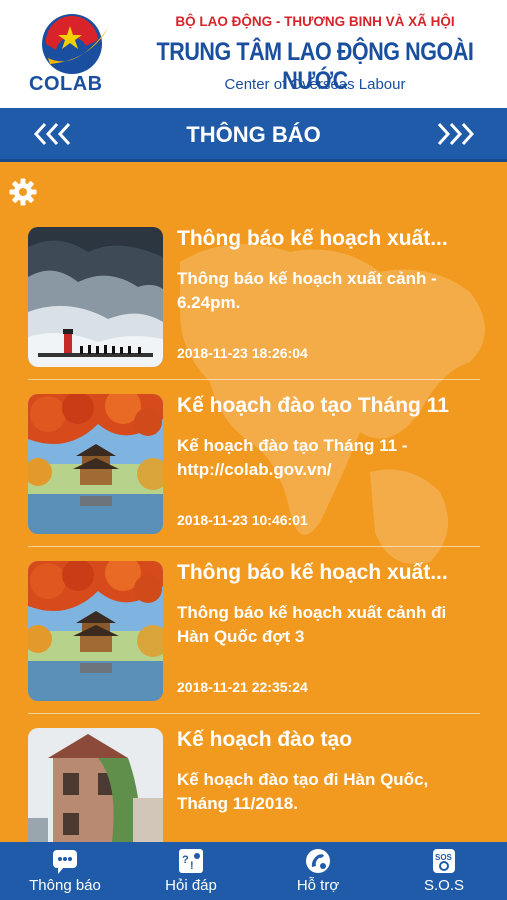 The height and width of the screenshot is (900, 507). I want to click on storm-wave-image, so click(95, 297).